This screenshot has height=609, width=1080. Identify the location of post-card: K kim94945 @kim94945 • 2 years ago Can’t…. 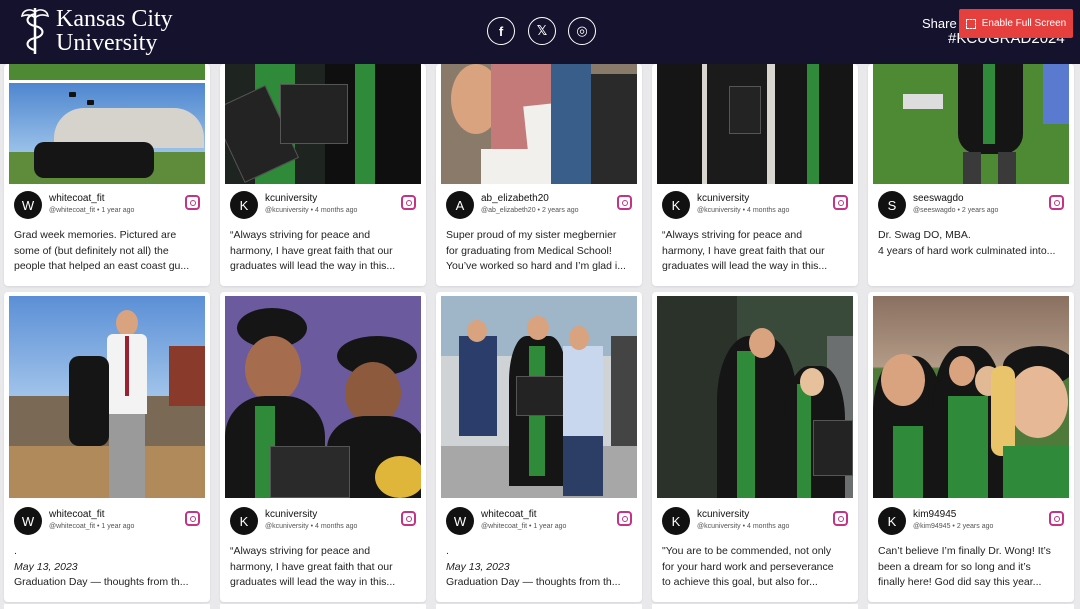
(971, 447).